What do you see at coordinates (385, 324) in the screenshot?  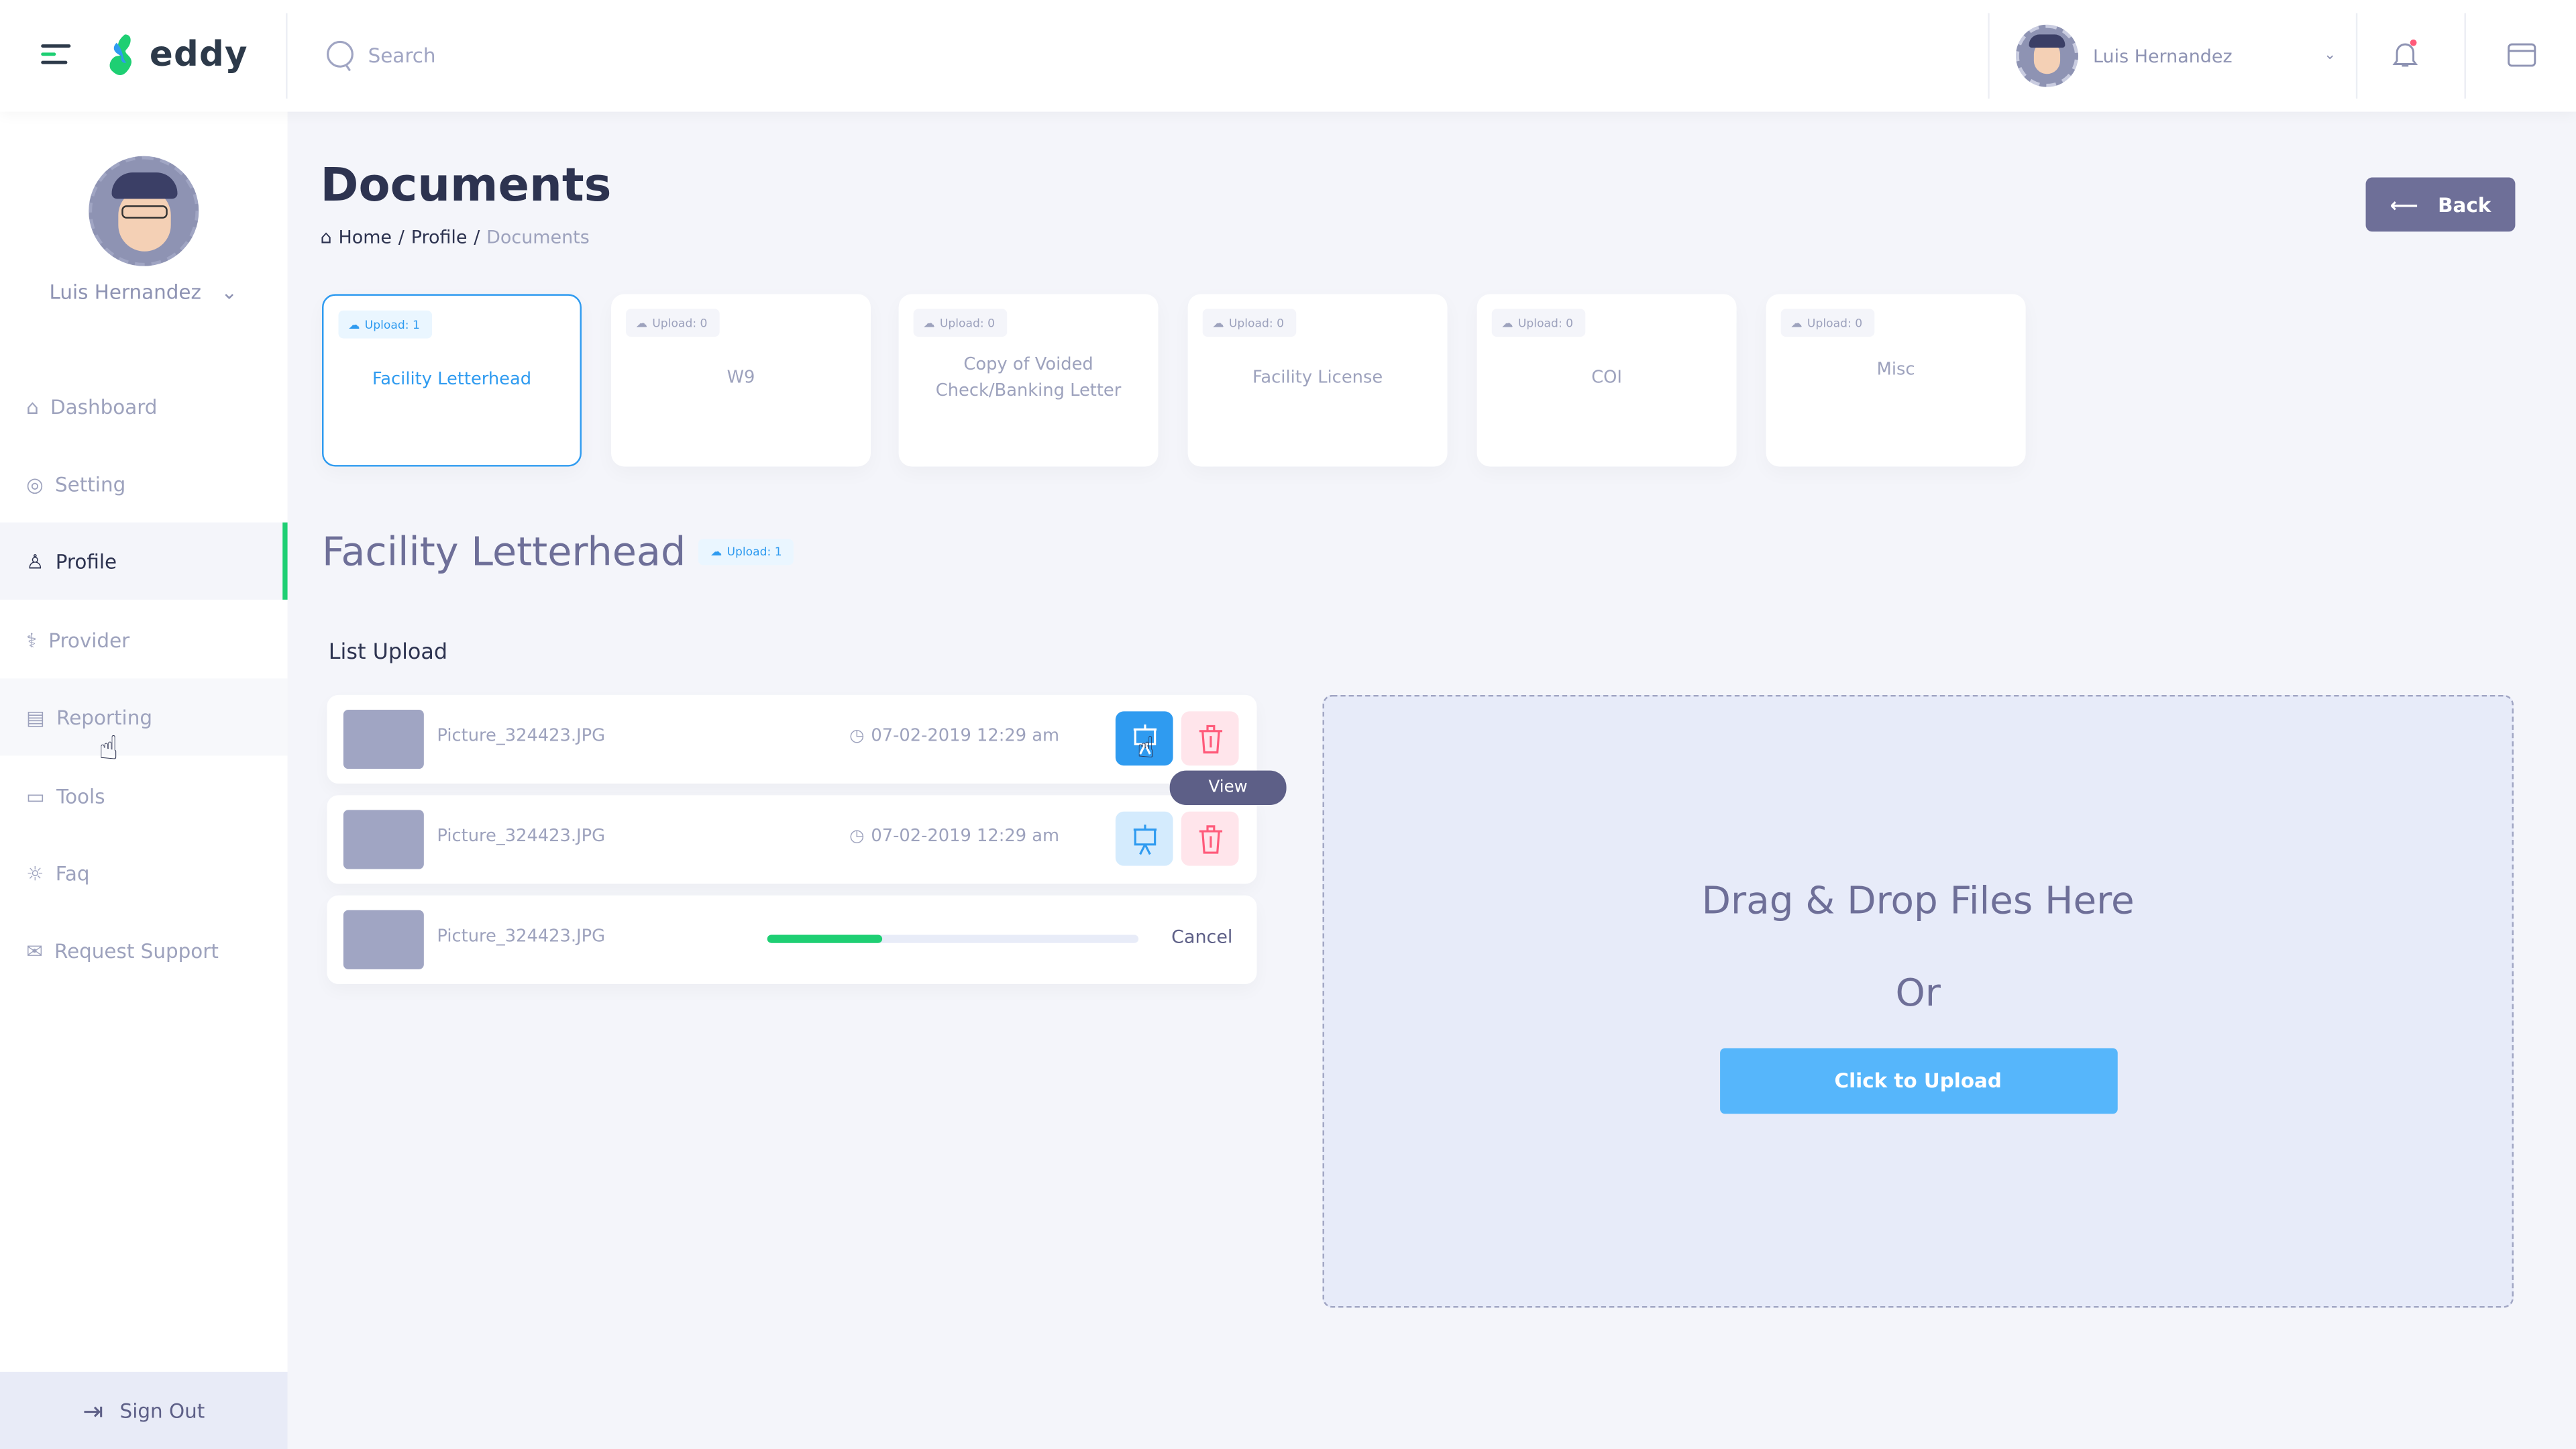 I see `upload-count-badge: ☁ Upload: 1` at bounding box center [385, 324].